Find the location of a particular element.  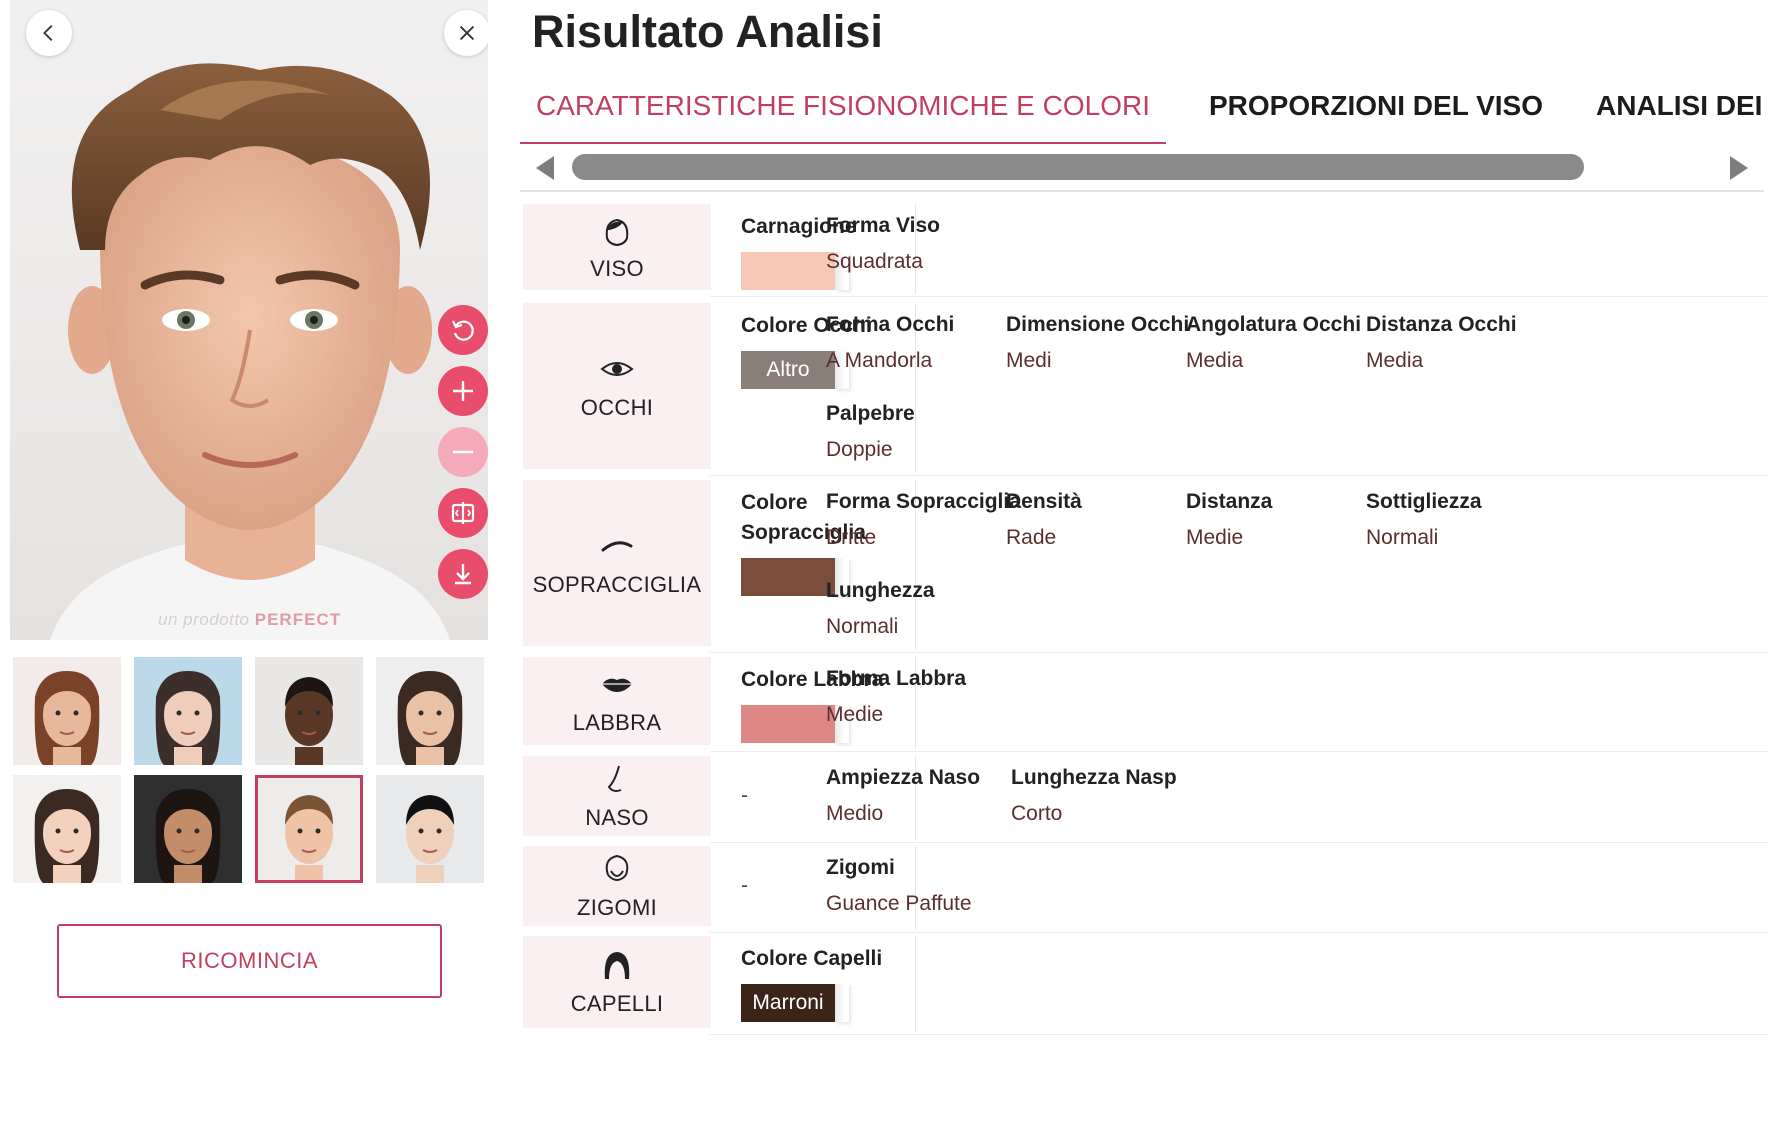

attribute-item: Angolatura Occhi Media is located at coordinates (1273, 343).